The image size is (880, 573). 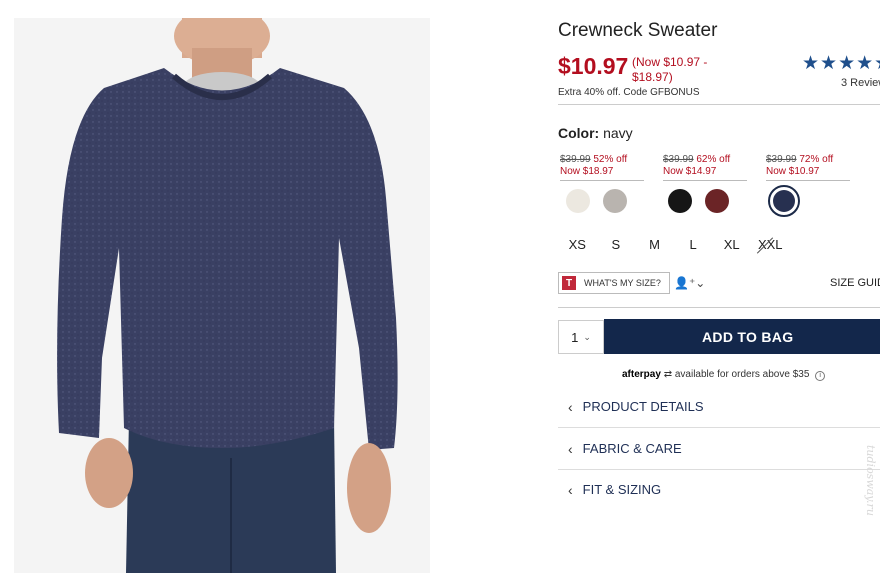 I want to click on now-price: Now $10.97, so click(x=793, y=171).